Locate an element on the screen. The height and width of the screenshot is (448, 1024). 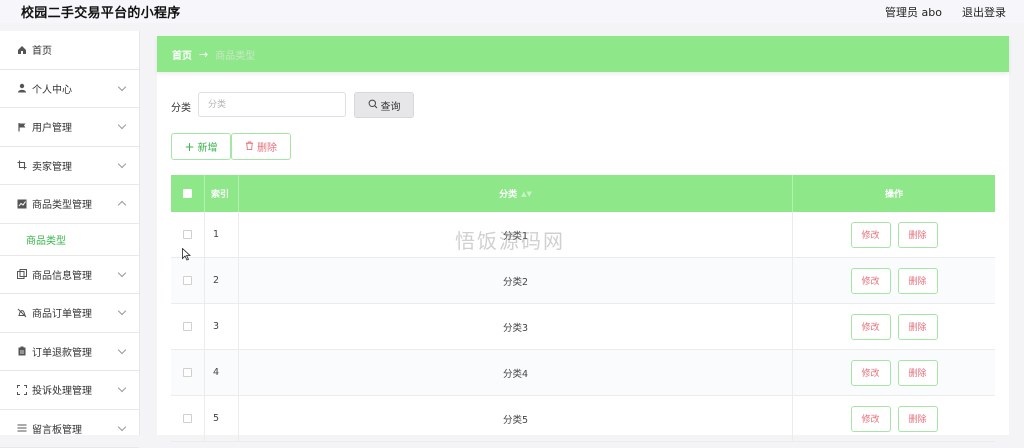
search-button: 查询 is located at coordinates (384, 105).